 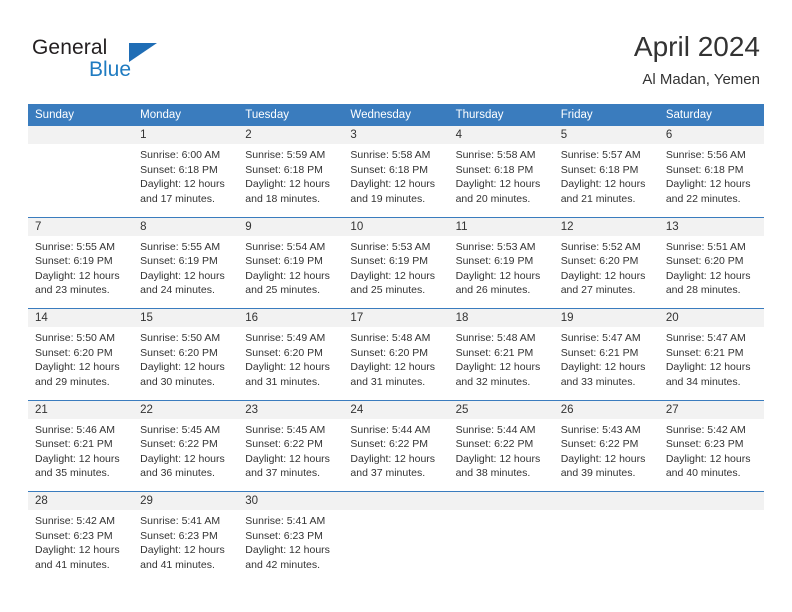 I want to click on sunset-text: Sunset: 6:21 PM, so click(x=494, y=352).